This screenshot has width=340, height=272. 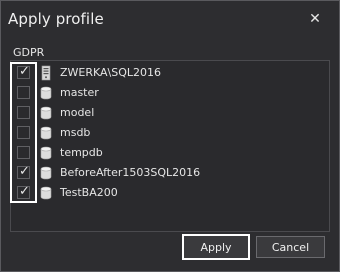 What do you see at coordinates (81, 152) in the screenshot?
I see `database-name-label: tempdb` at bounding box center [81, 152].